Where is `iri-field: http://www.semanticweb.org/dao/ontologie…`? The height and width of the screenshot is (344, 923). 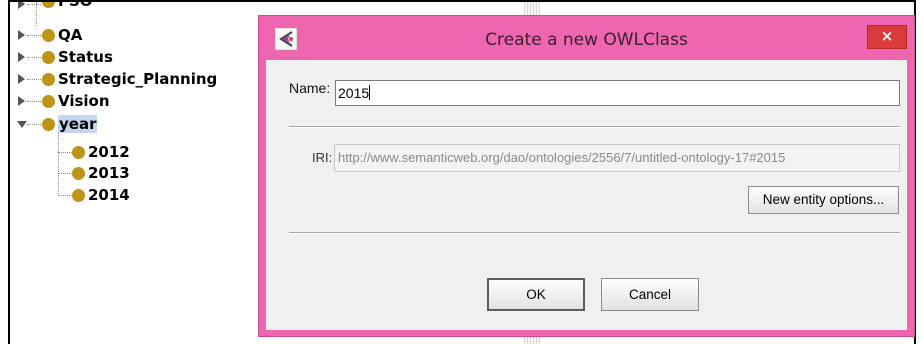
iri-field: http://www.semanticweb.org/dao/ontologie… is located at coordinates (617, 158).